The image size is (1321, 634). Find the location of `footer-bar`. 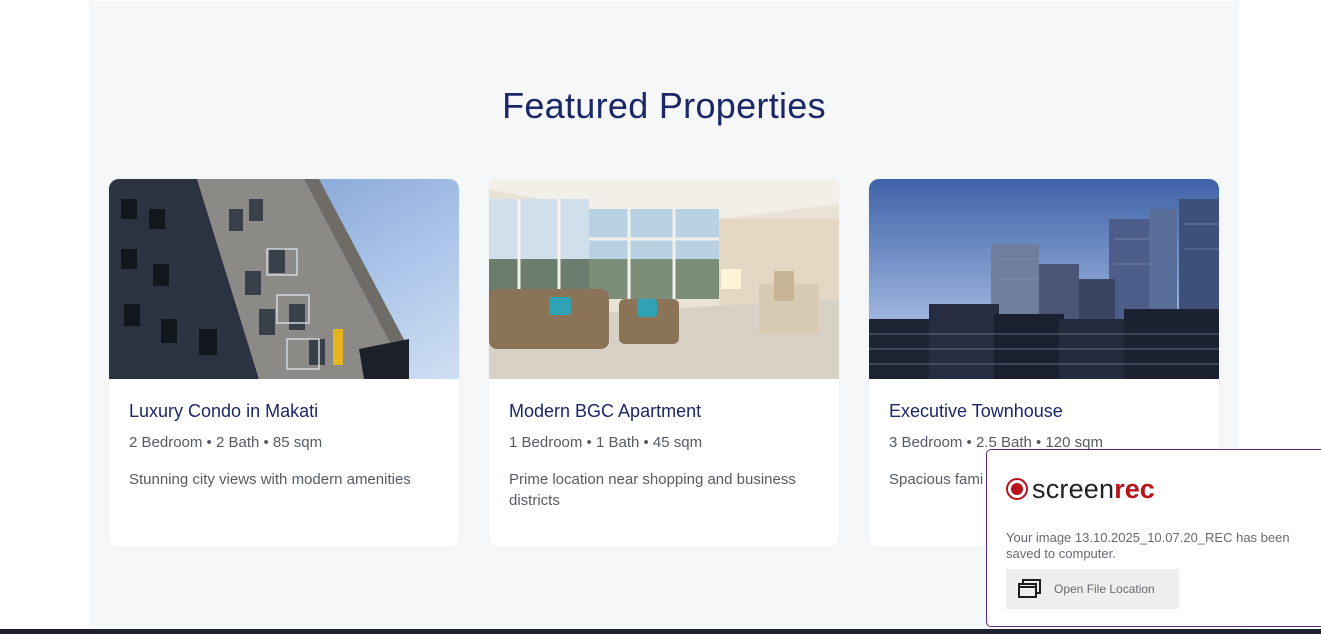

footer-bar is located at coordinates (660, 631).